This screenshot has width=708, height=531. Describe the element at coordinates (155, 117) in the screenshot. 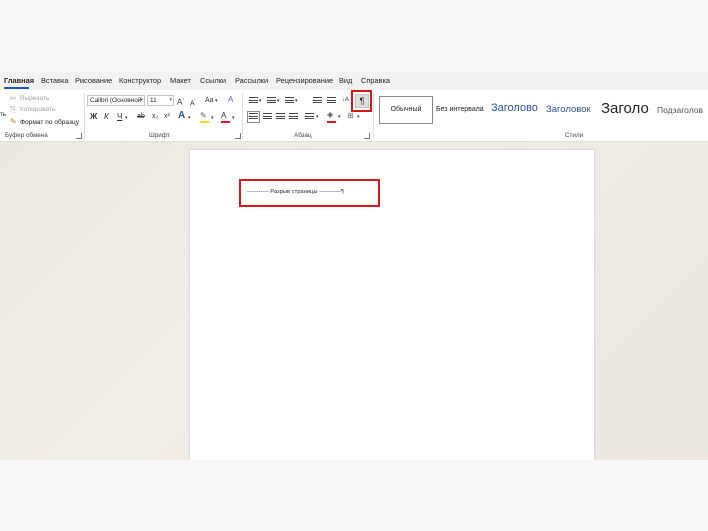

I see `subscript-button: x₂` at that location.